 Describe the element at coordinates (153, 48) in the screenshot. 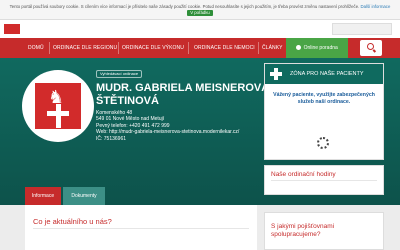

I see `nav-item-procedure: Ordinace dle výkonu` at that location.